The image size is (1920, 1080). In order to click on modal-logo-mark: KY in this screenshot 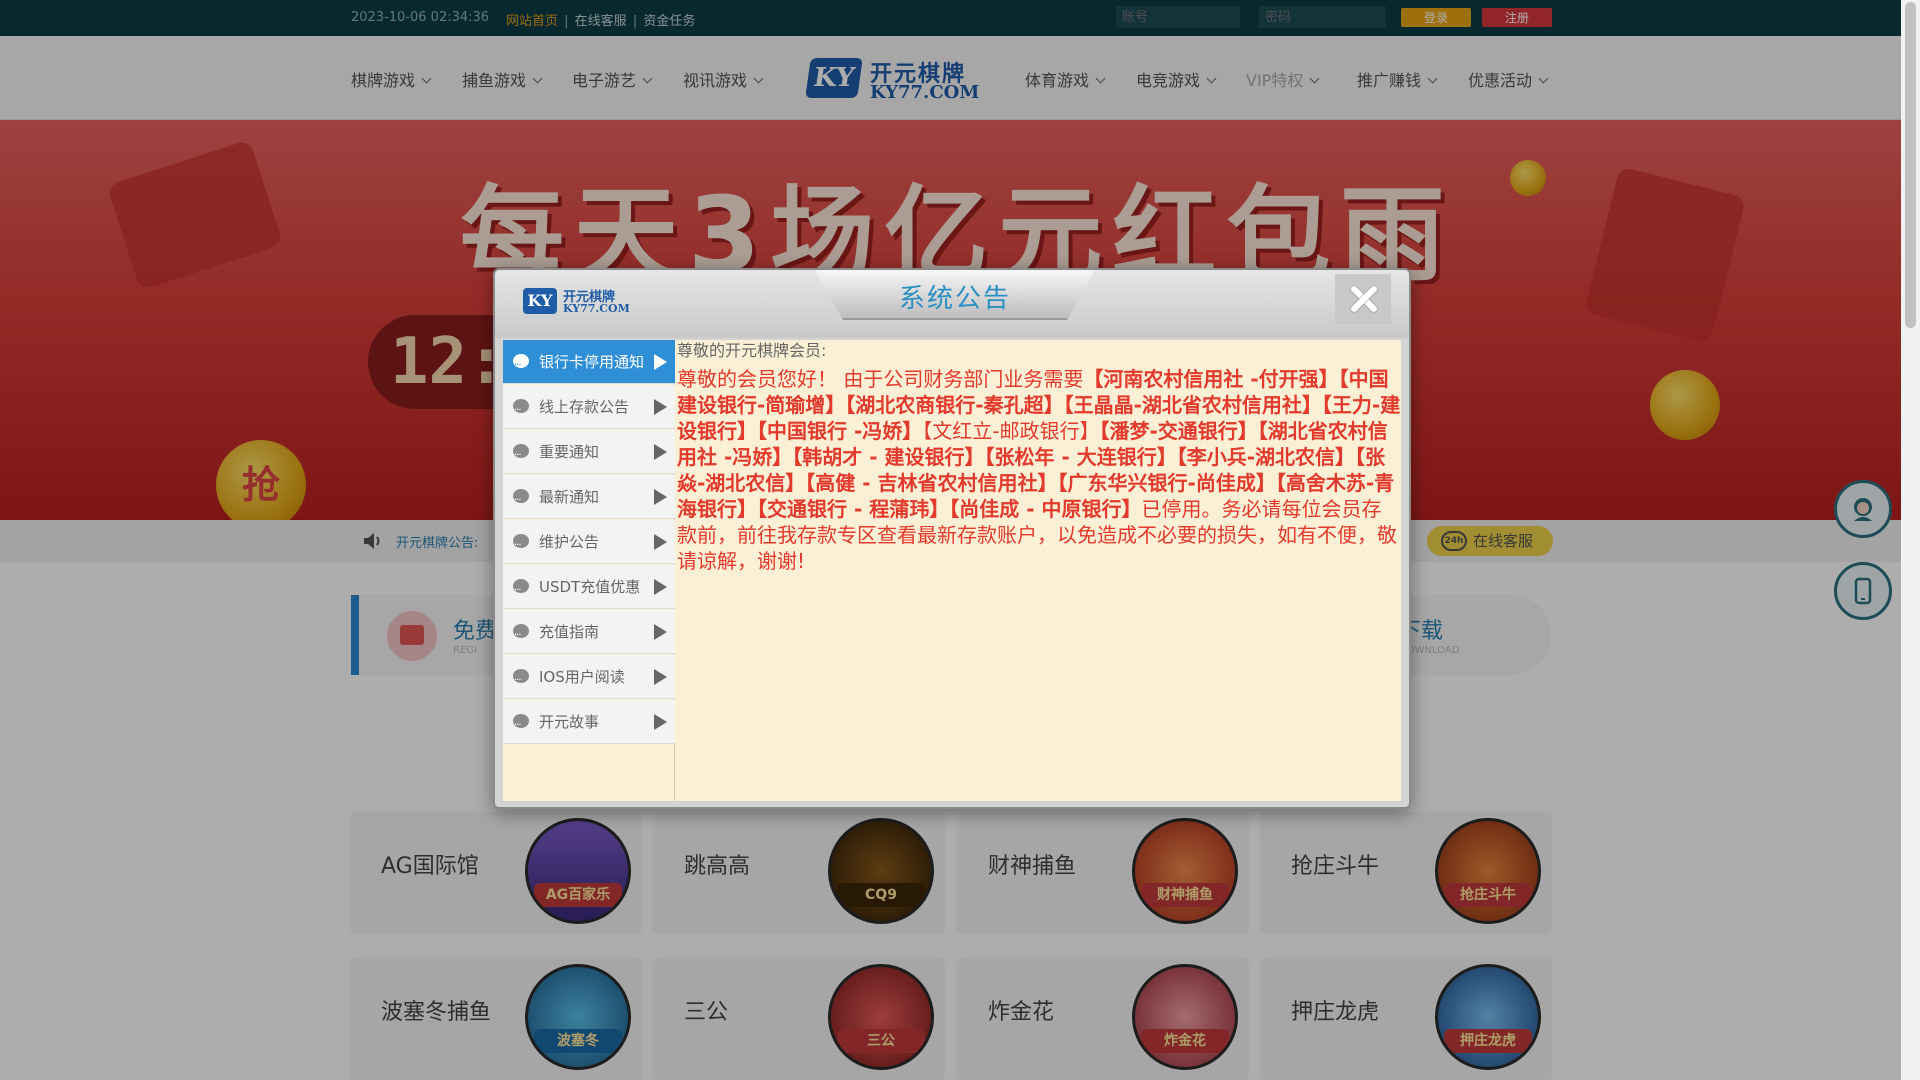, I will do `click(540, 301)`.